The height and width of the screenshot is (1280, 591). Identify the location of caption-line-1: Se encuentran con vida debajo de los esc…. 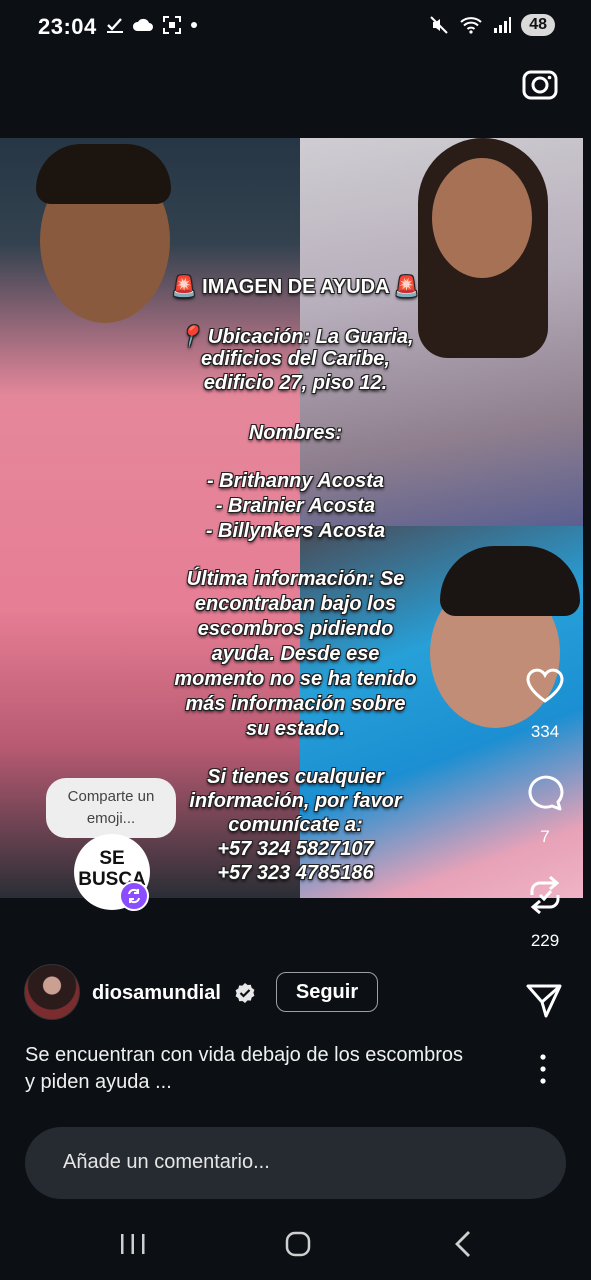
(244, 1055).